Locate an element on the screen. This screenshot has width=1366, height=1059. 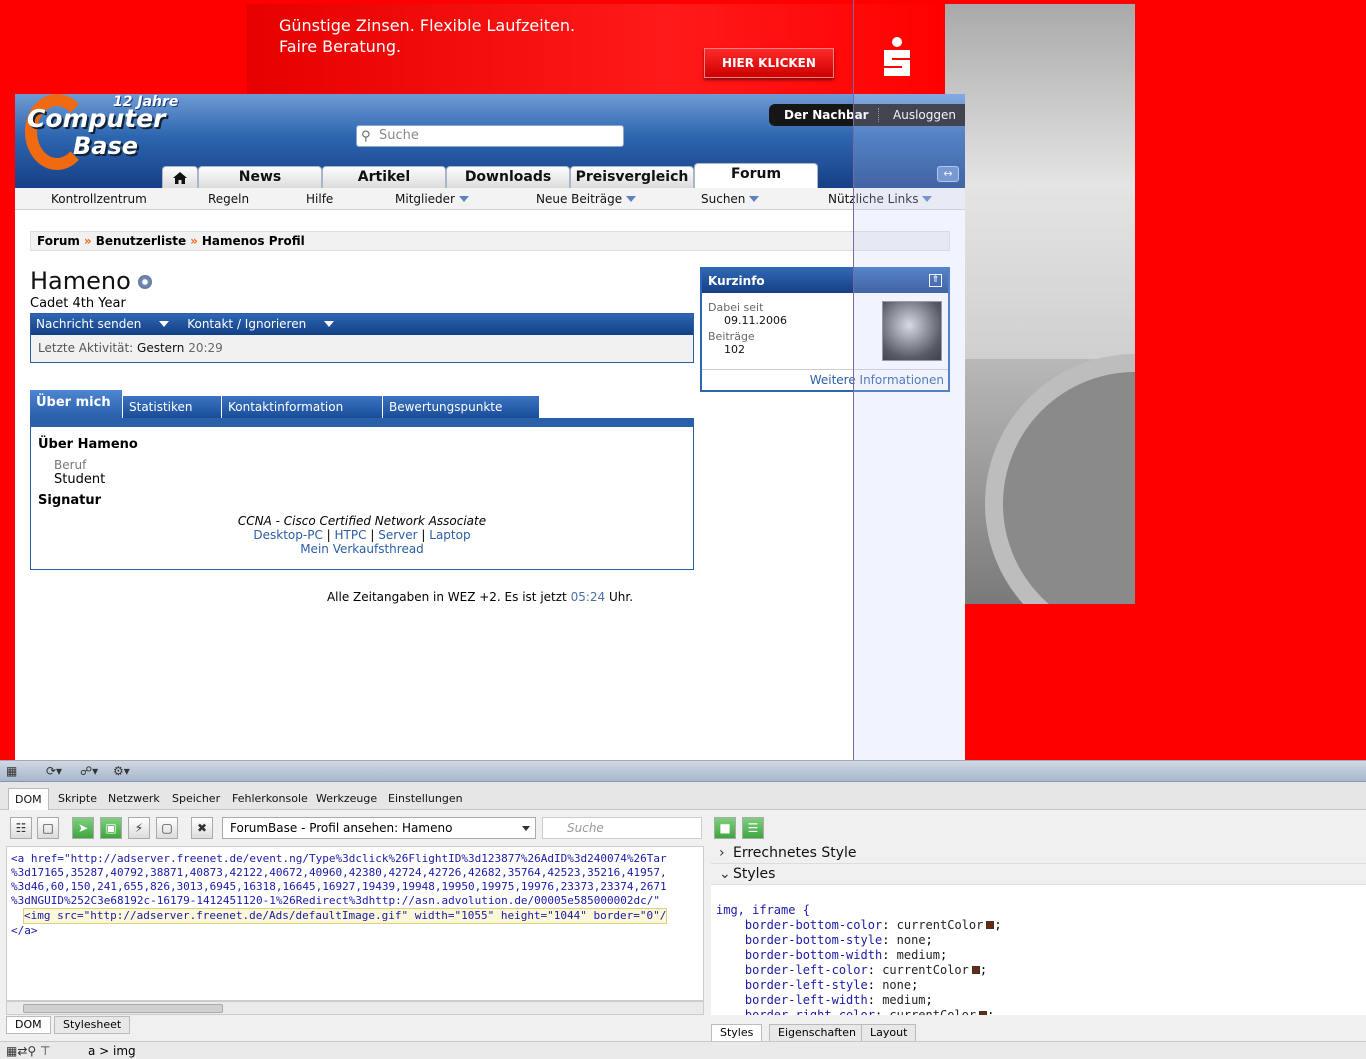
ad-photo-sky is located at coordinates (1040, 184).